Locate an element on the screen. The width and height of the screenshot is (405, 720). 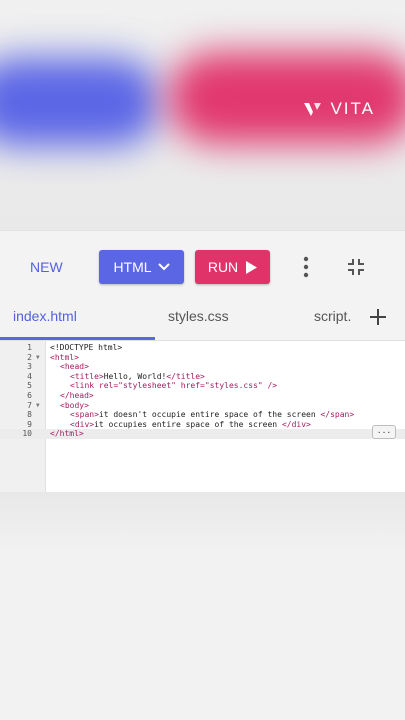
code-token: Hello, World! is located at coordinates (135, 376).